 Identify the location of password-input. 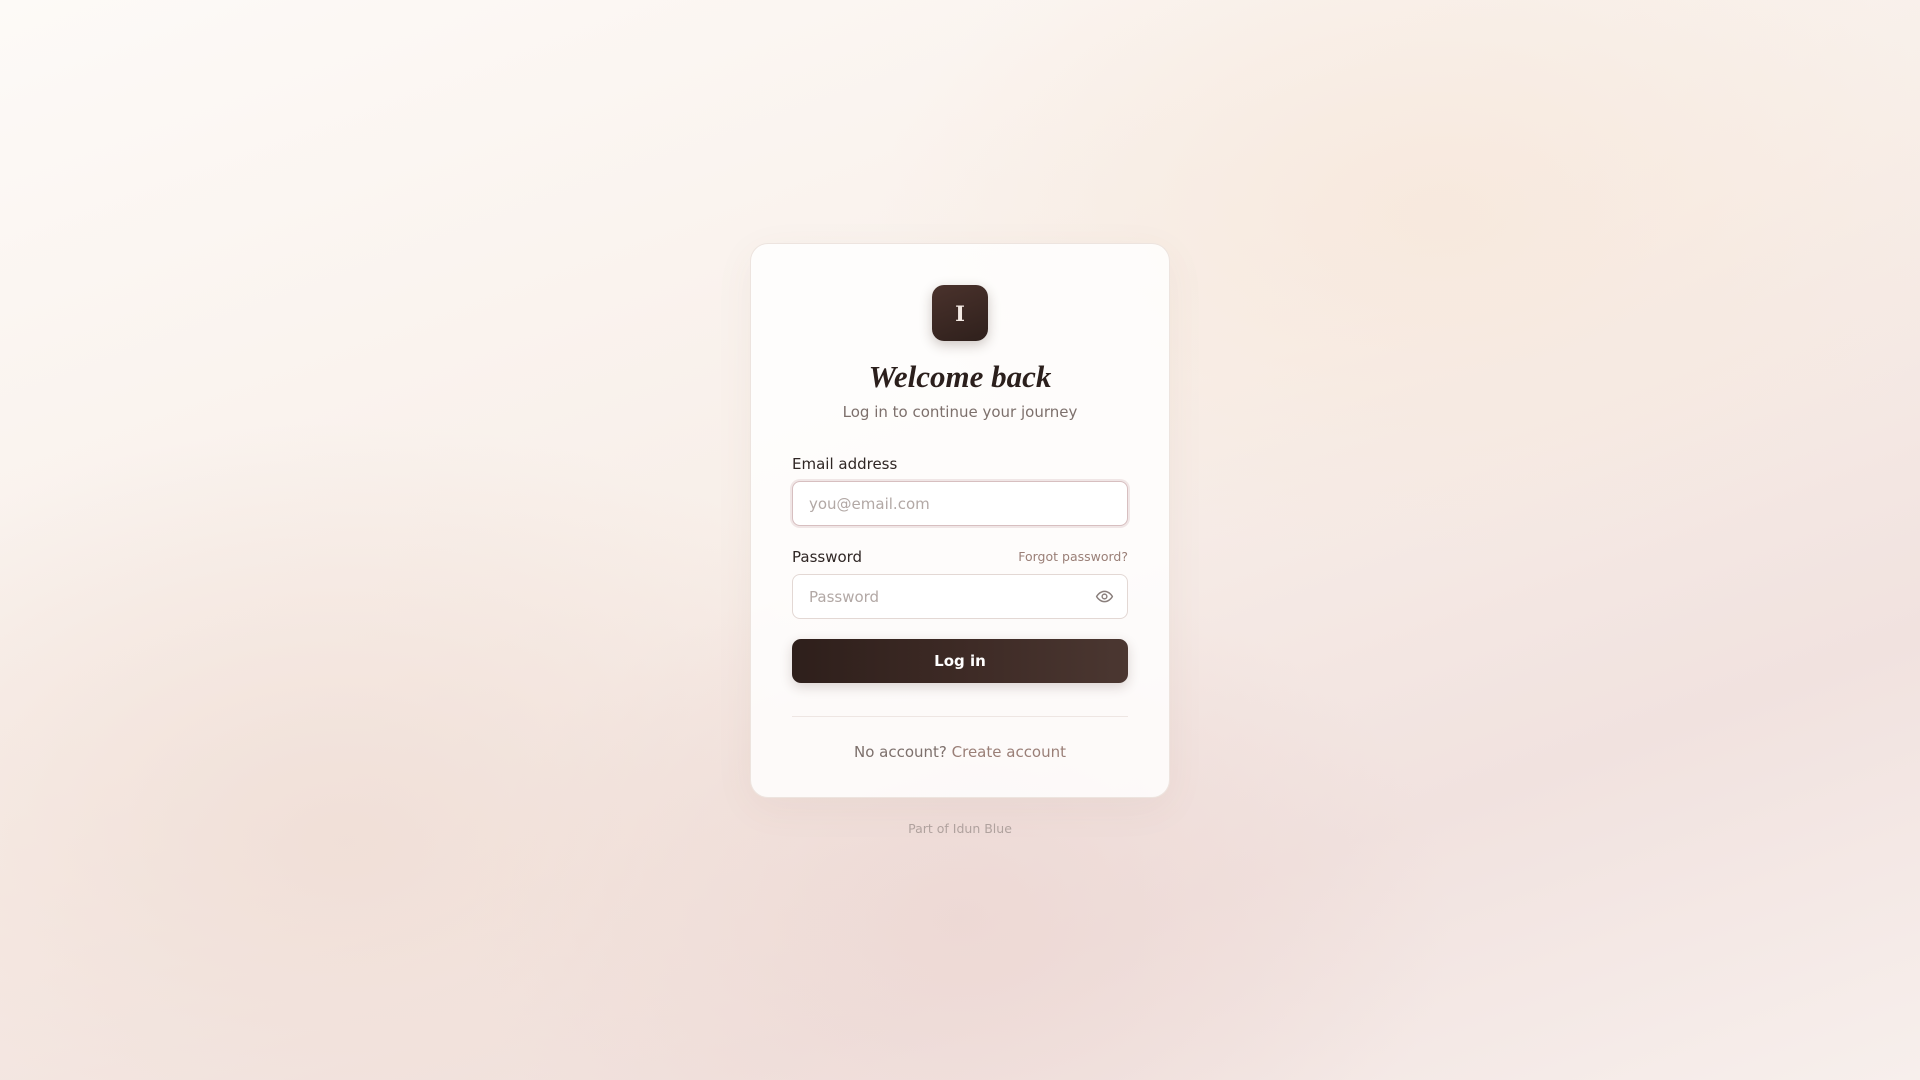
(960, 596).